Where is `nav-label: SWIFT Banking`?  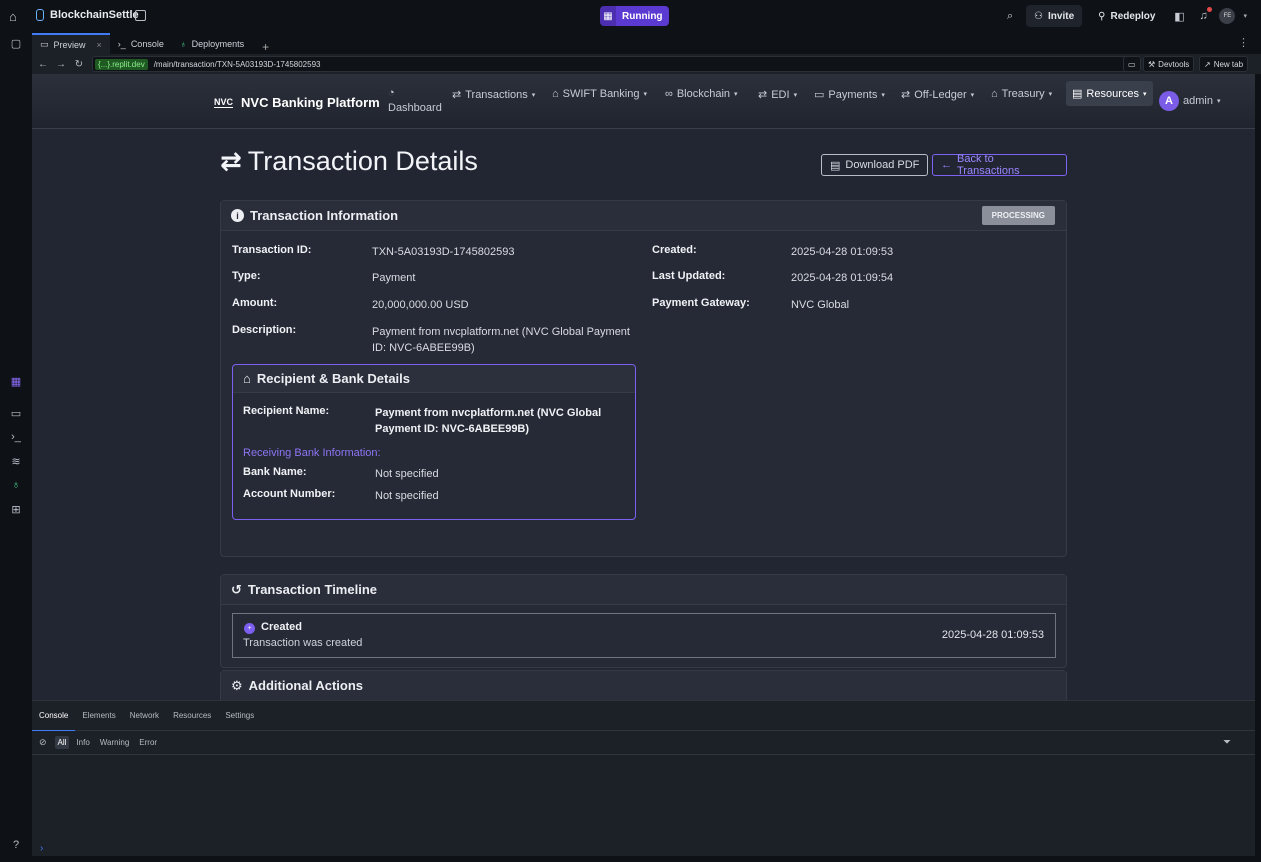 nav-label: SWIFT Banking is located at coordinates (601, 94).